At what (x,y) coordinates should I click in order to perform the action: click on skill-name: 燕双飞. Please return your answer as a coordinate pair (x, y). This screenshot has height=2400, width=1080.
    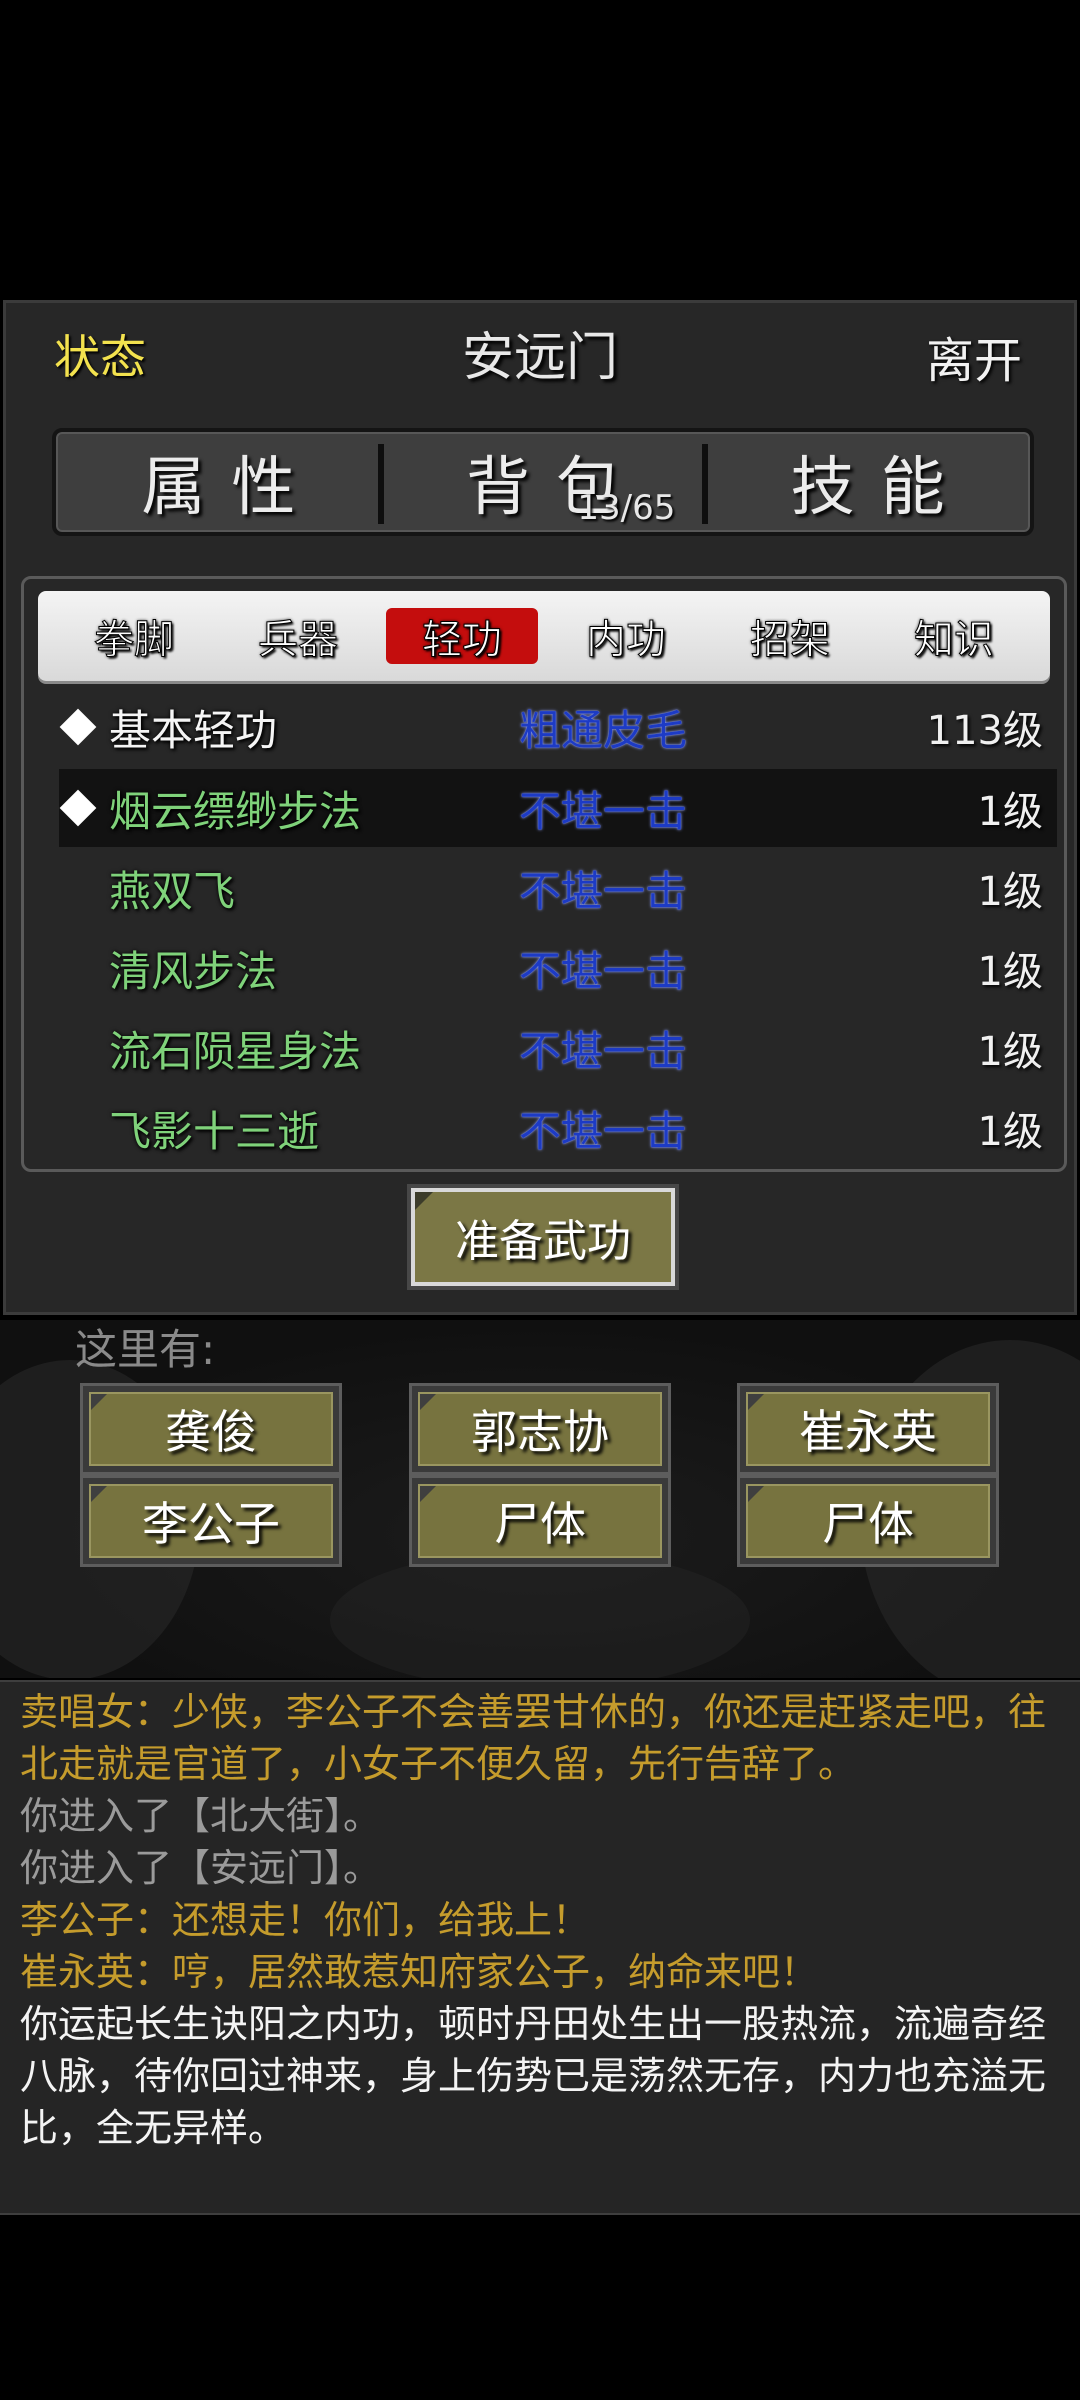
    Looking at the image, I should click on (172, 891).